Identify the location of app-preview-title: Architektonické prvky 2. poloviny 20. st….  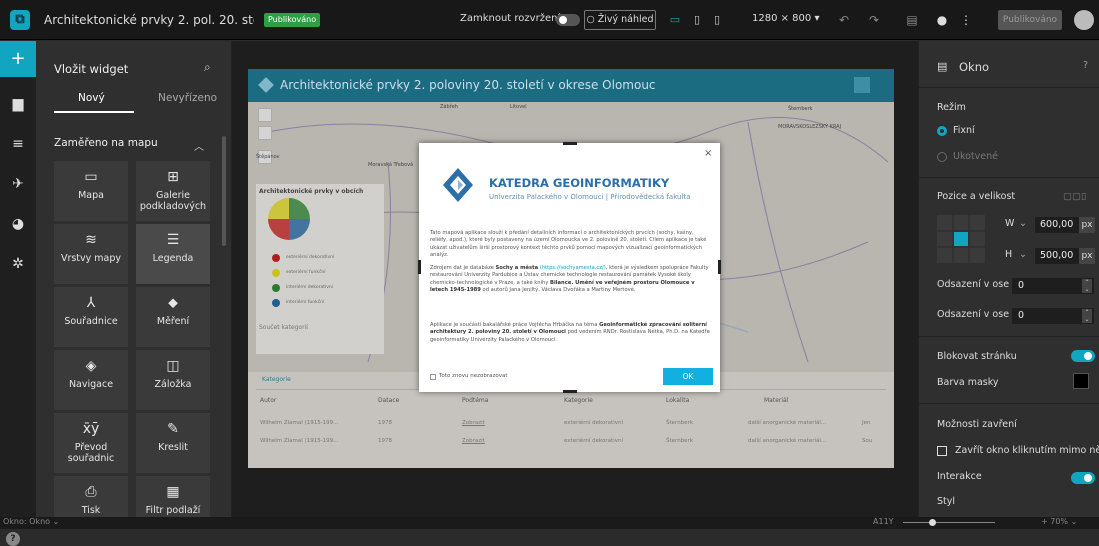
(468, 85).